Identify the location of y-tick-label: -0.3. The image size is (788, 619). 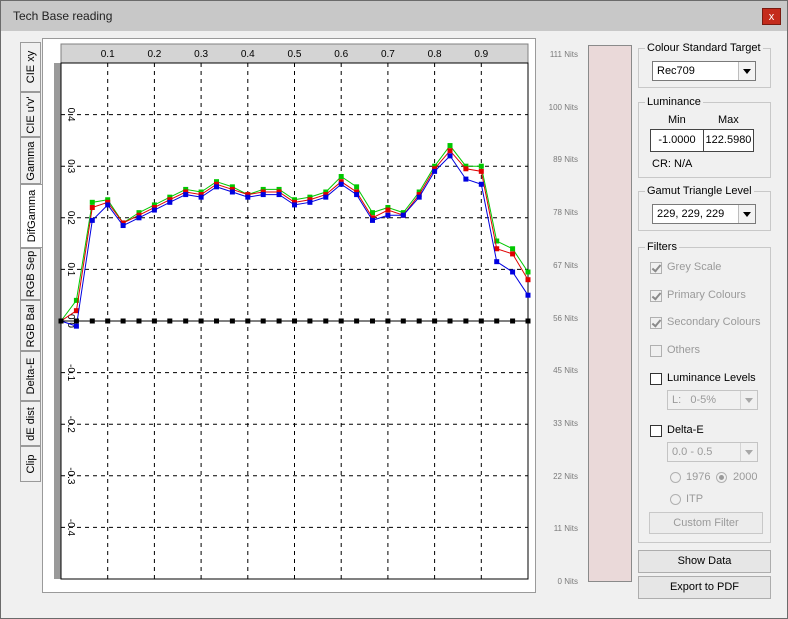
(70, 476).